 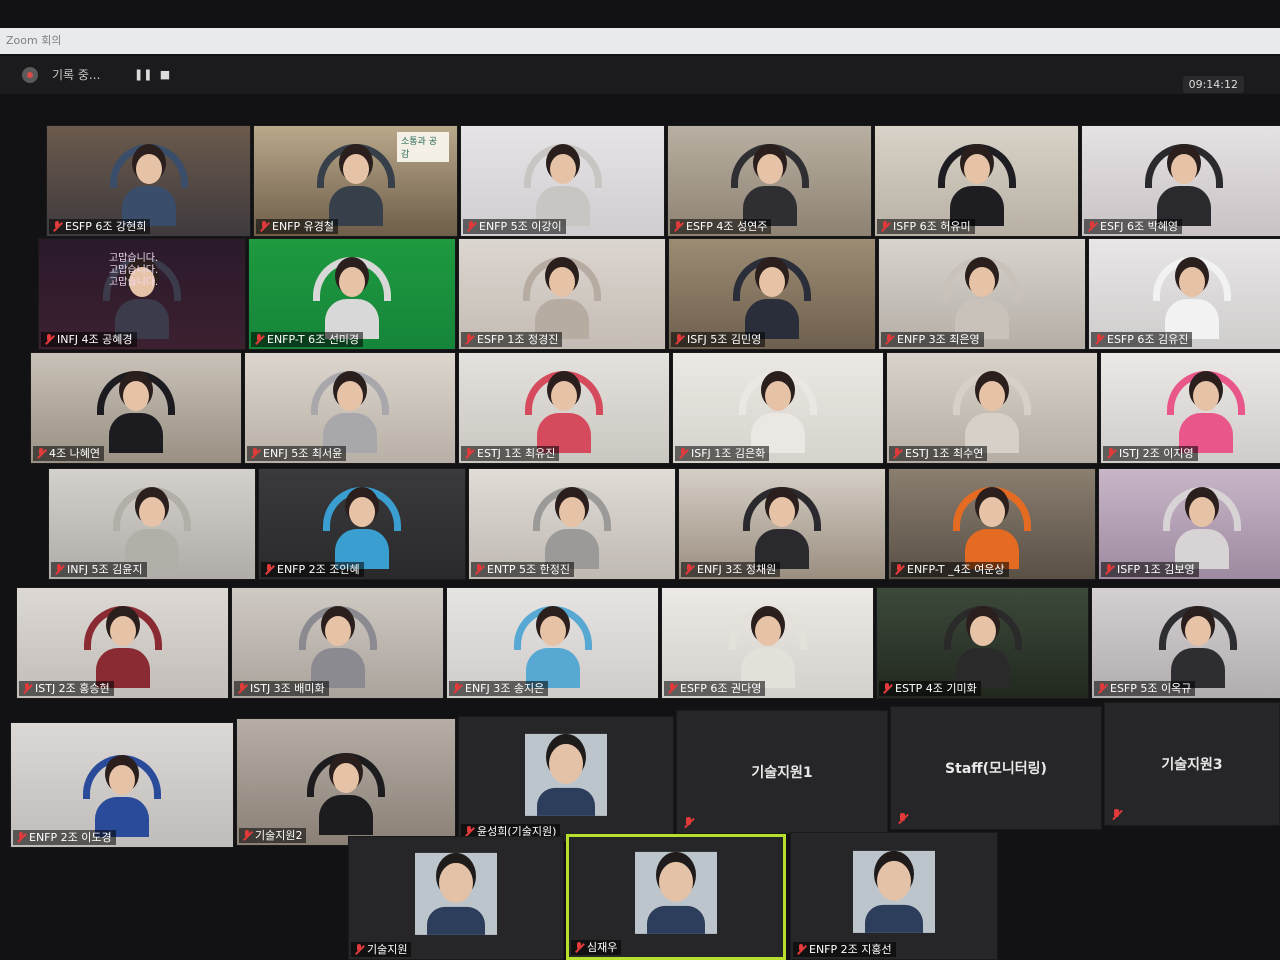 What do you see at coordinates (721, 226) in the screenshot?
I see `participant-name: ESFP 4조 성연주` at bounding box center [721, 226].